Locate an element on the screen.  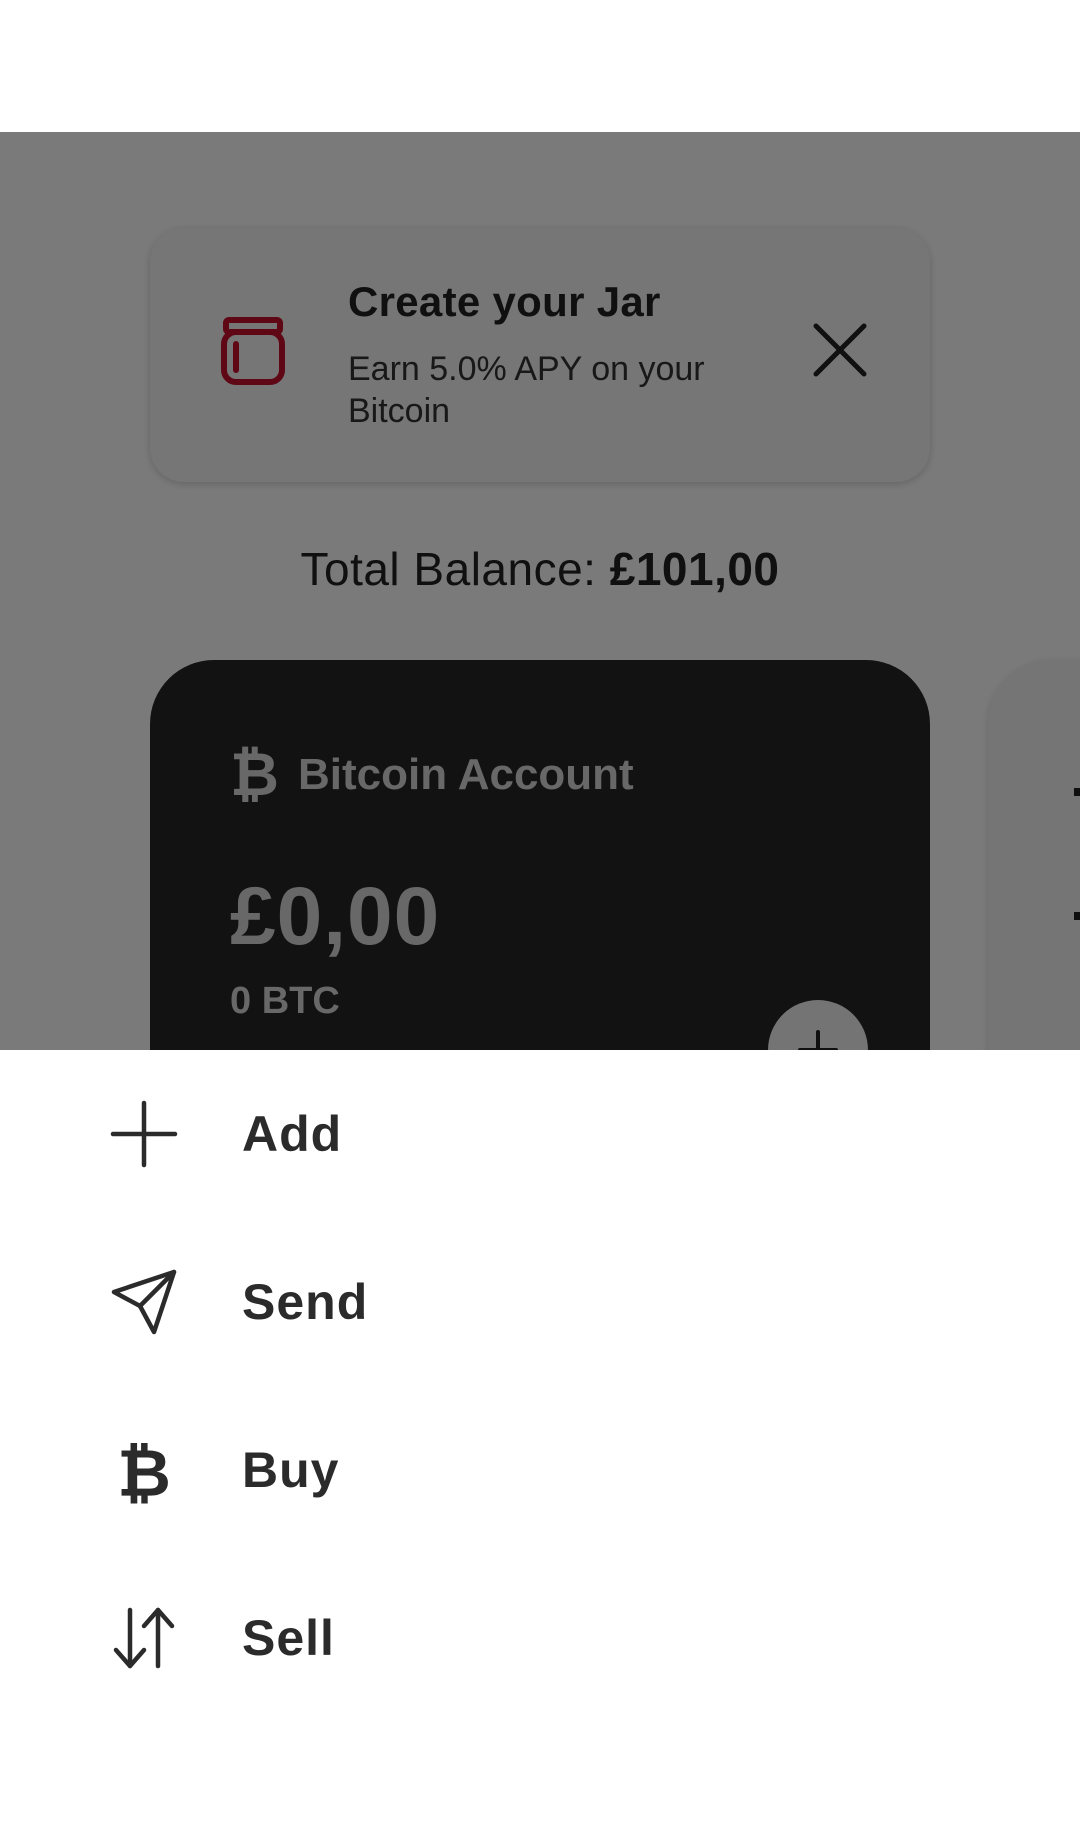
action-label: Send is located at coordinates (305, 1302).